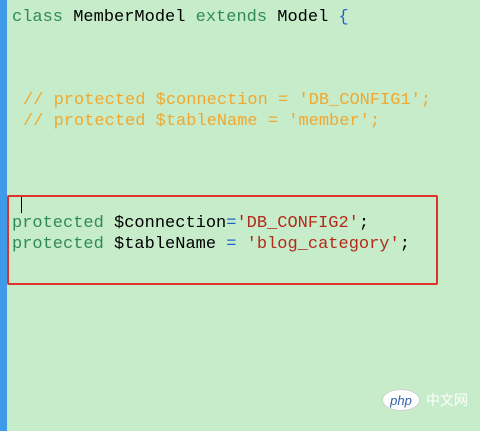 The height and width of the screenshot is (431, 480). What do you see at coordinates (447, 401) in the screenshot?
I see `watermark-text: 中文网` at bounding box center [447, 401].